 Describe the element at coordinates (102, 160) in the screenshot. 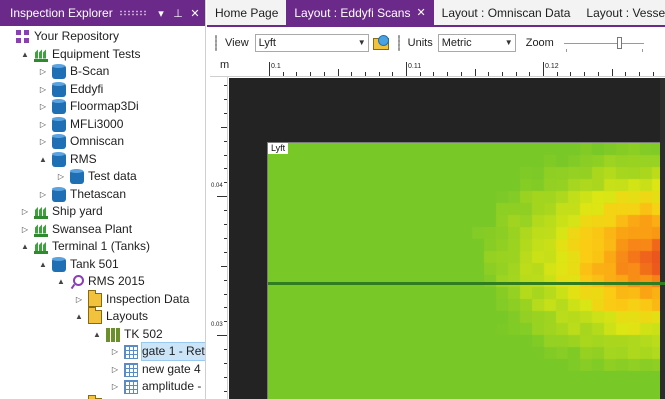

I see `tree-node: ▲ RMS` at that location.